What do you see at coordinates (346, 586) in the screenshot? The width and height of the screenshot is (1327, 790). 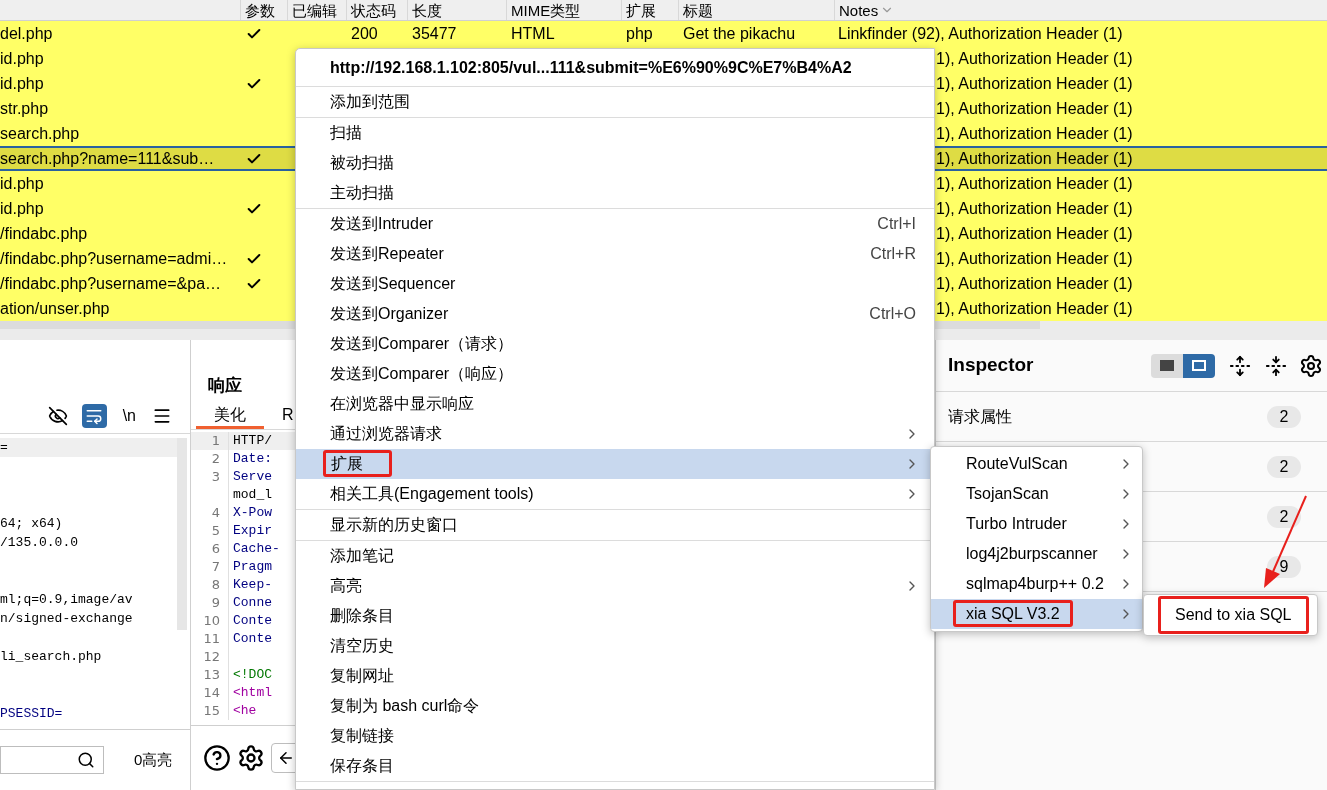 I see `menu-item-label: 高亮` at bounding box center [346, 586].